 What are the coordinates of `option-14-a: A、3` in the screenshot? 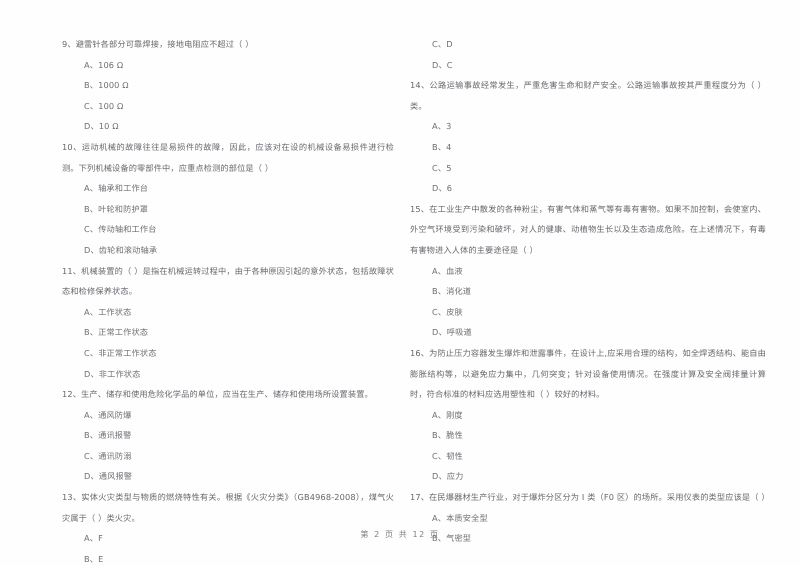 It's located at (442, 126).